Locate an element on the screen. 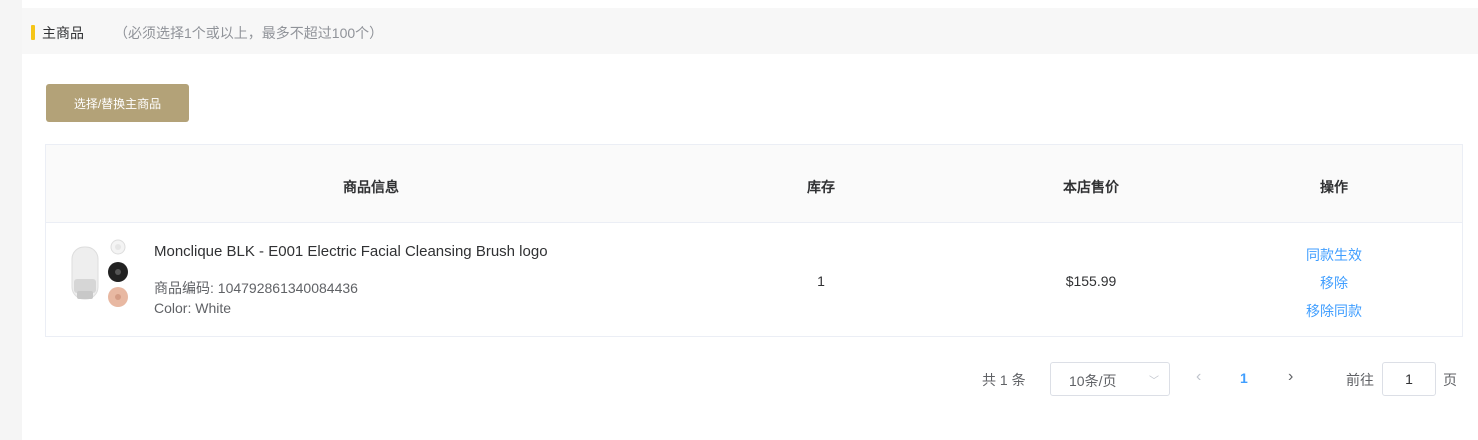 Image resolution: width=1478 pixels, height=440 pixels. chevron-left-icon: ‹ is located at coordinates (1198, 377).